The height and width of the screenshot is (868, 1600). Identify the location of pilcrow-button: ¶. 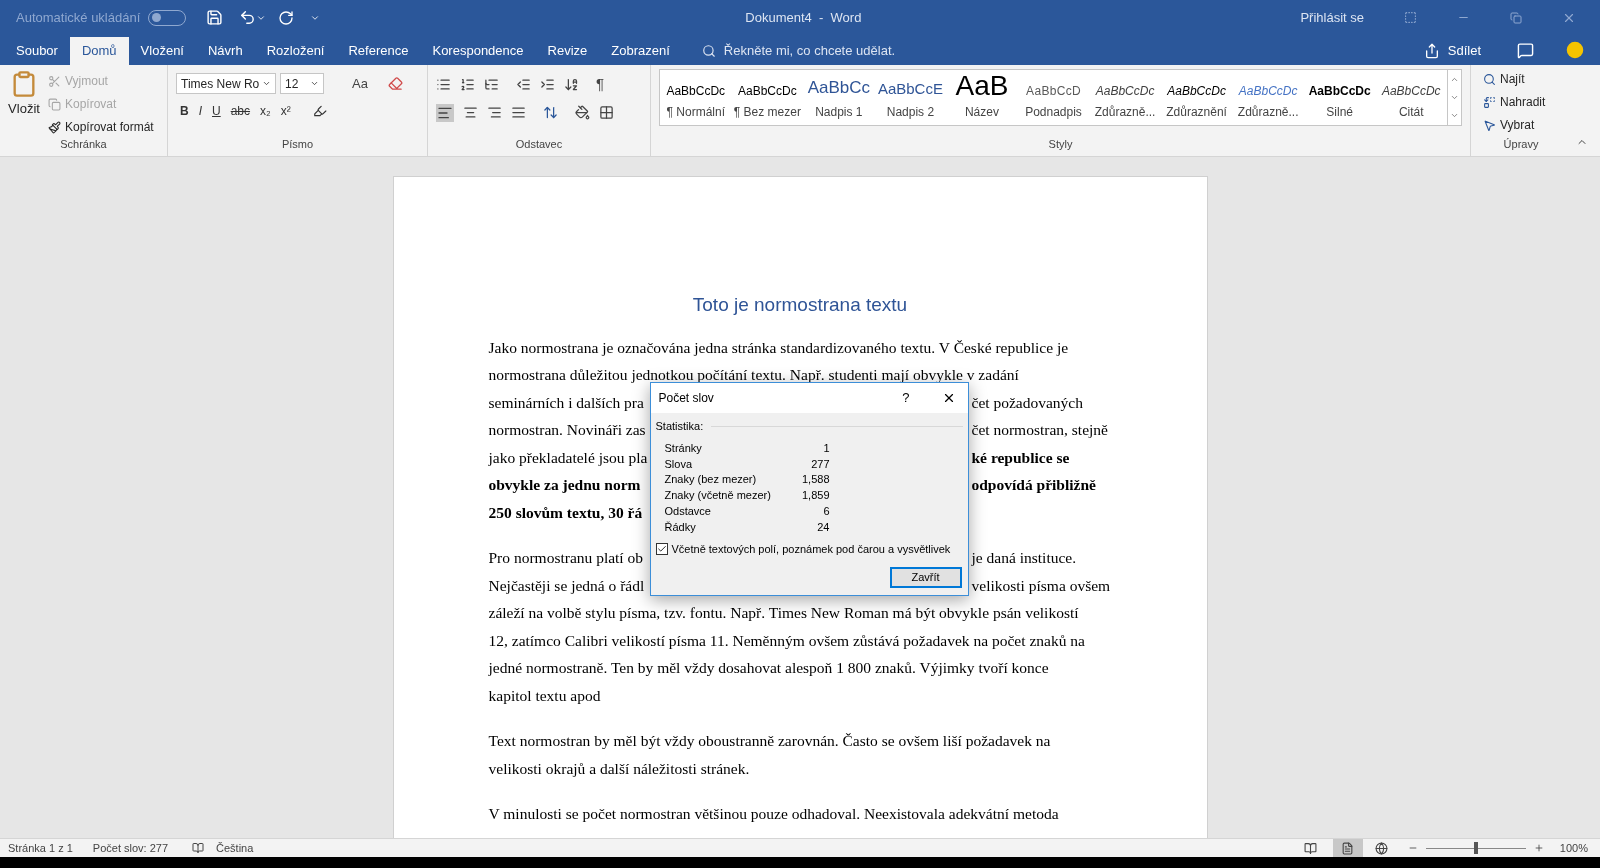
(600, 84).